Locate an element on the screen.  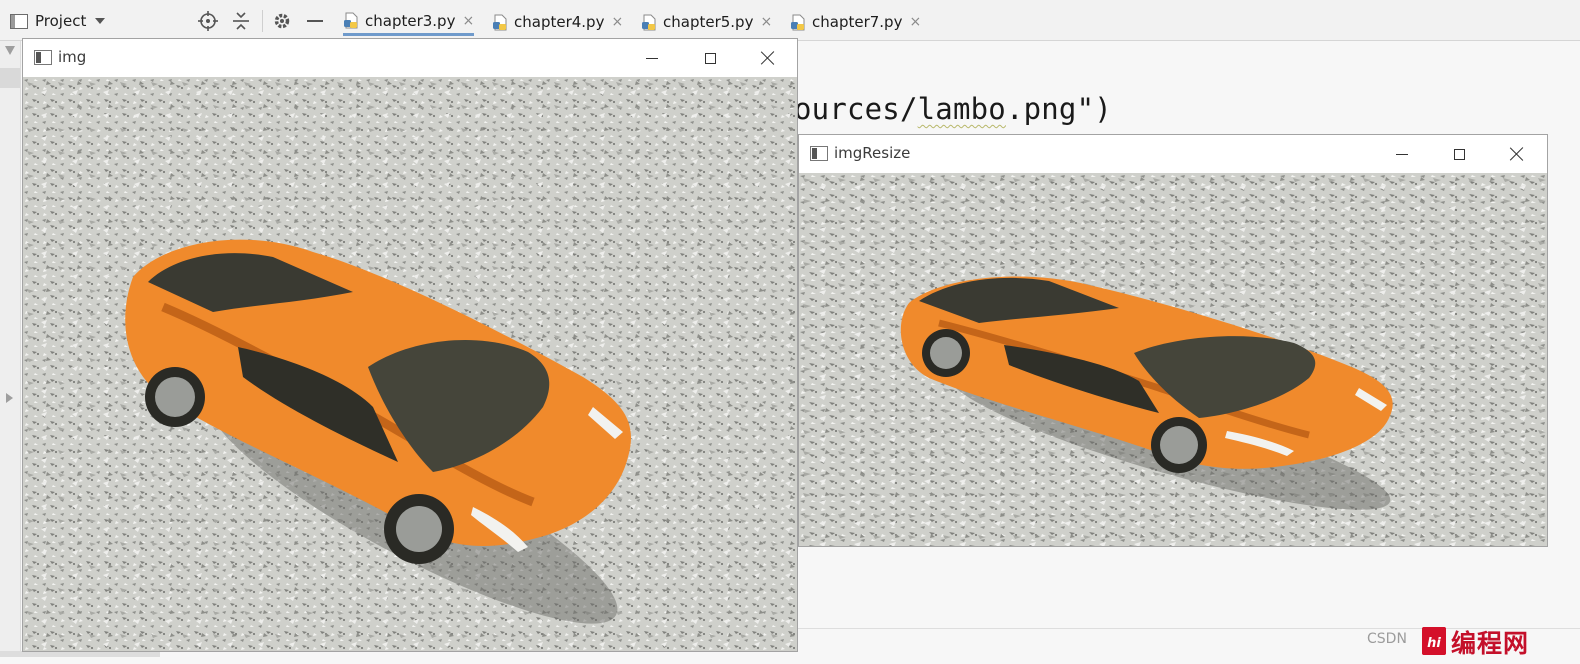
tab-chapter4: chapter4.py × is located at coordinates (557, 22).